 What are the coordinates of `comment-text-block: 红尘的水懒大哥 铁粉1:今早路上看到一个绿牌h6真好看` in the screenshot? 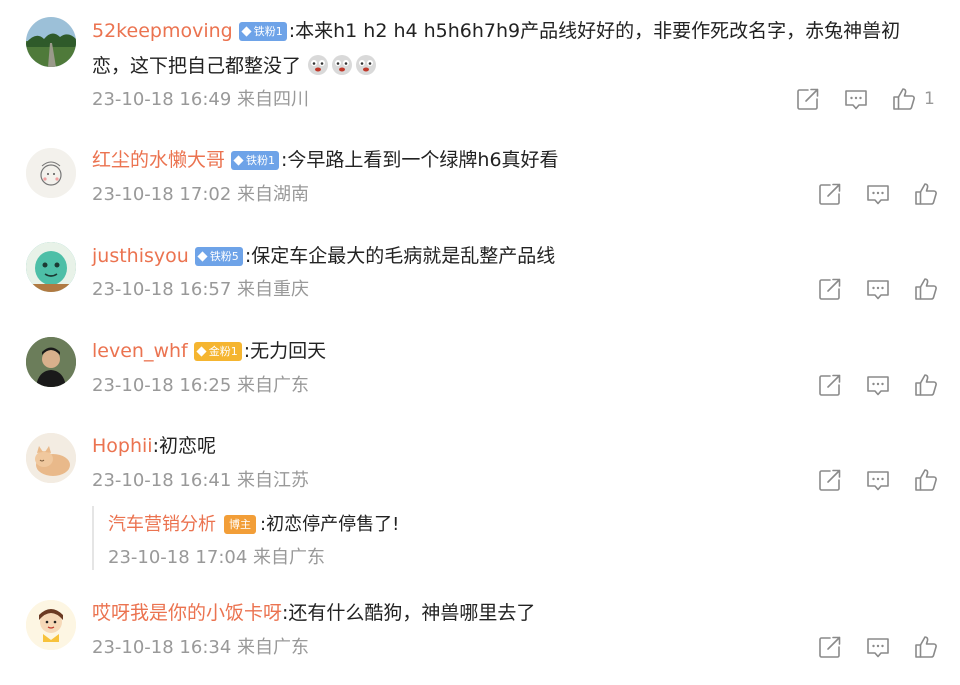 It's located at (511, 160).